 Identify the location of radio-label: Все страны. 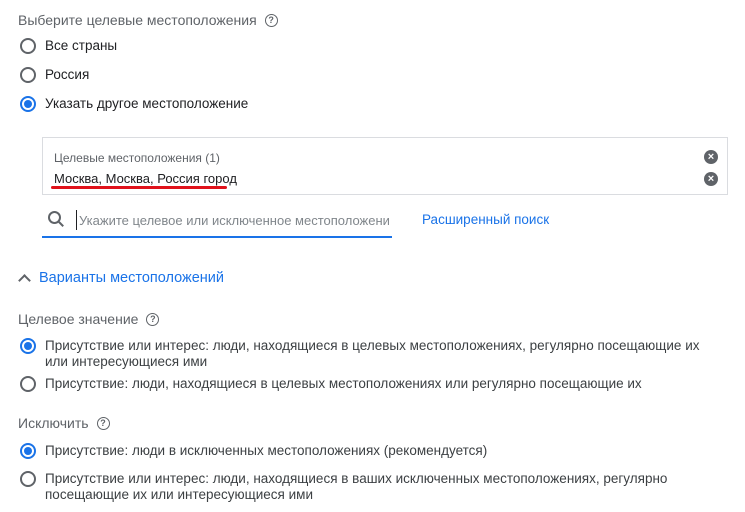
(81, 45).